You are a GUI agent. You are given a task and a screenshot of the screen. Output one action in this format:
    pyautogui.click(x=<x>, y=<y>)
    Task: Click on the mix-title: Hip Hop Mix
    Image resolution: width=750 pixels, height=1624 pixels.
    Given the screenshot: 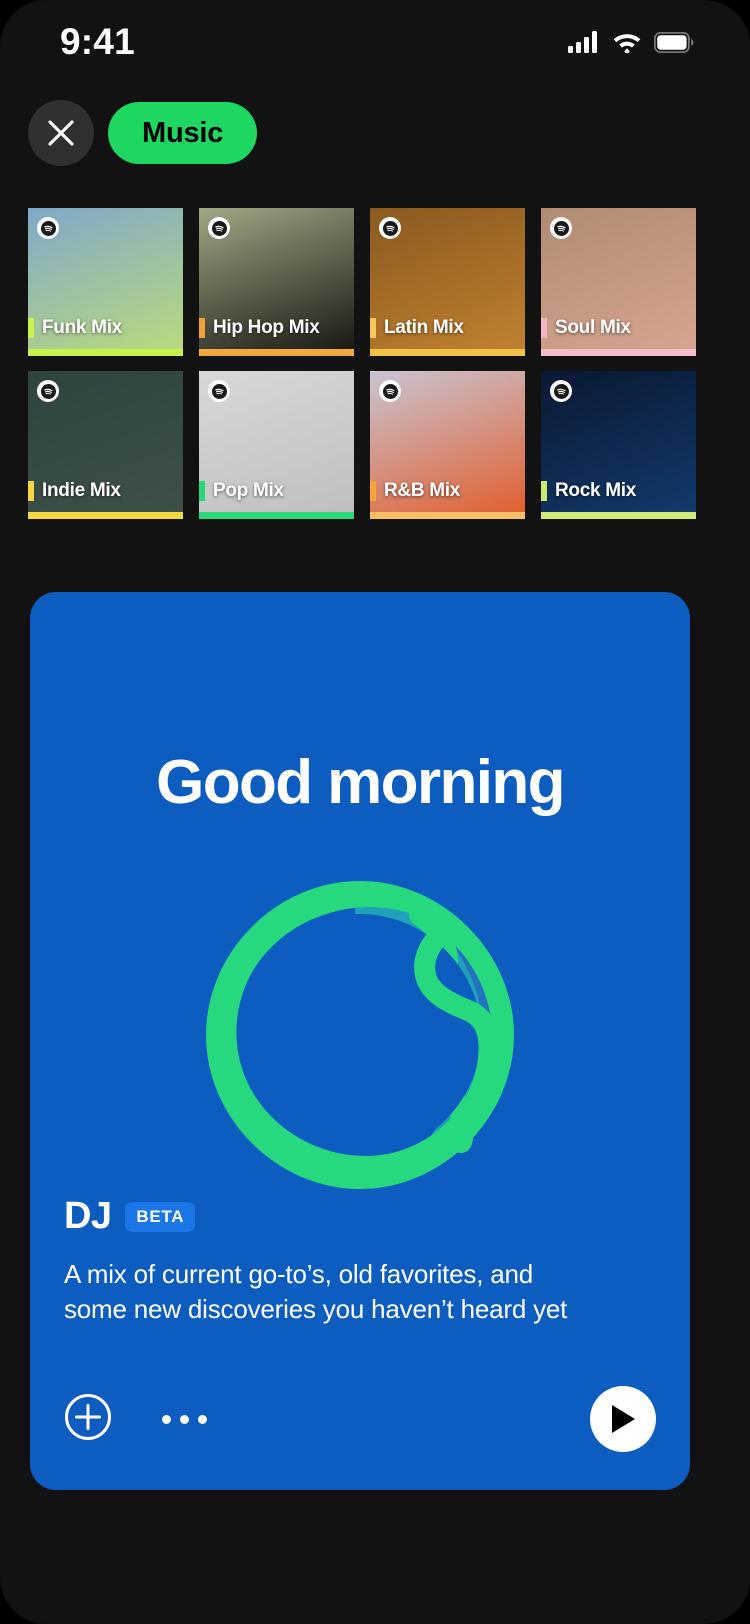 What is the action you would take?
    pyautogui.click(x=266, y=327)
    